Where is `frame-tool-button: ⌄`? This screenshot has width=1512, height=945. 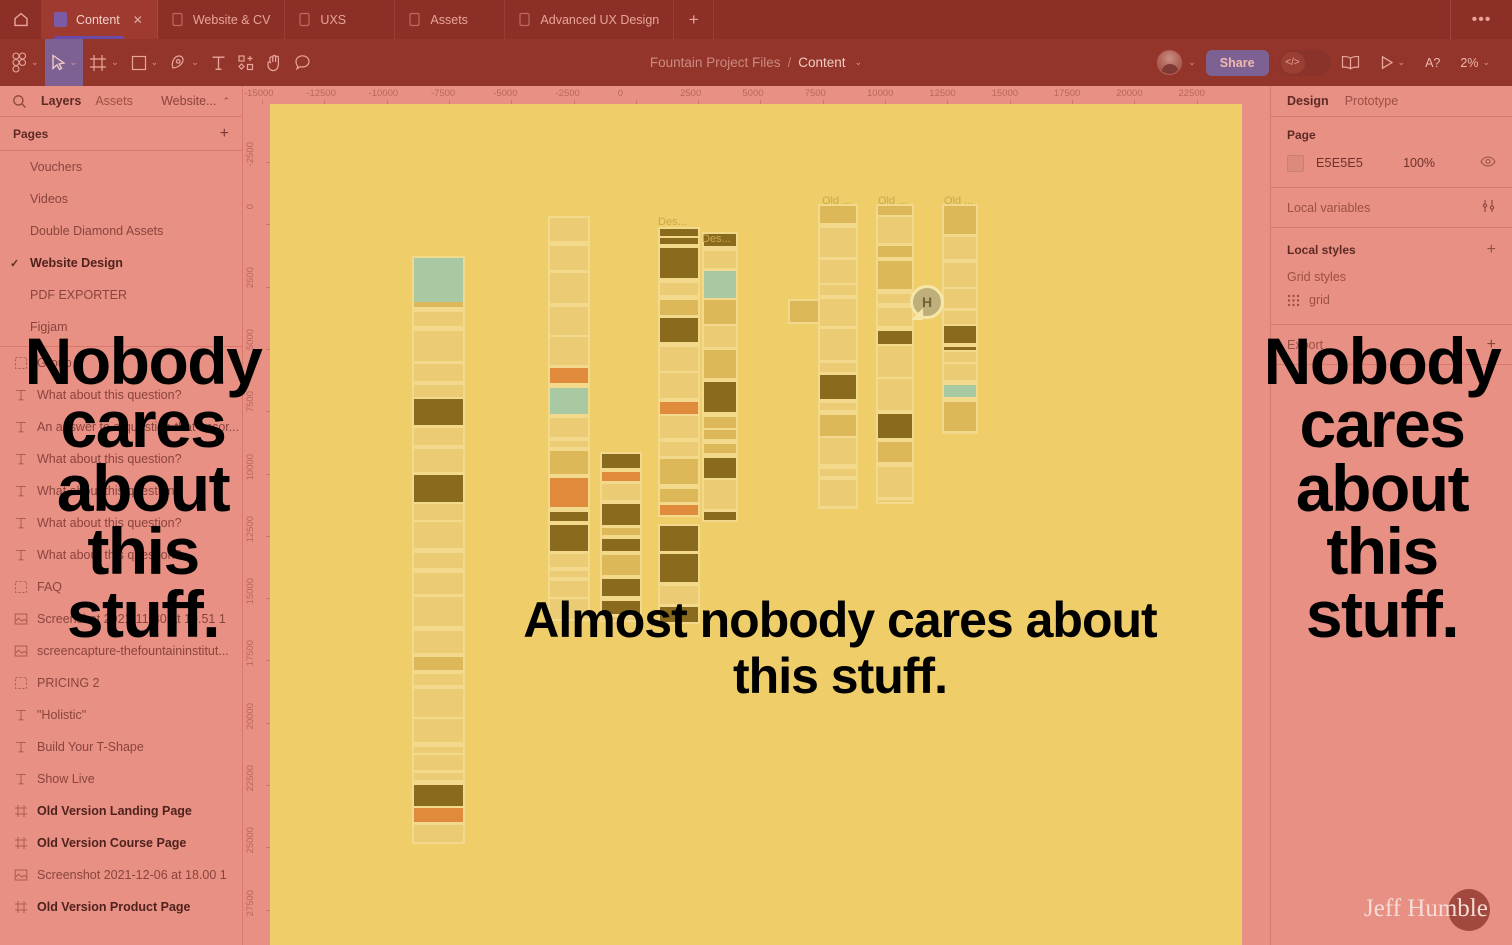
frame-tool-button: ⌄ is located at coordinates (104, 62).